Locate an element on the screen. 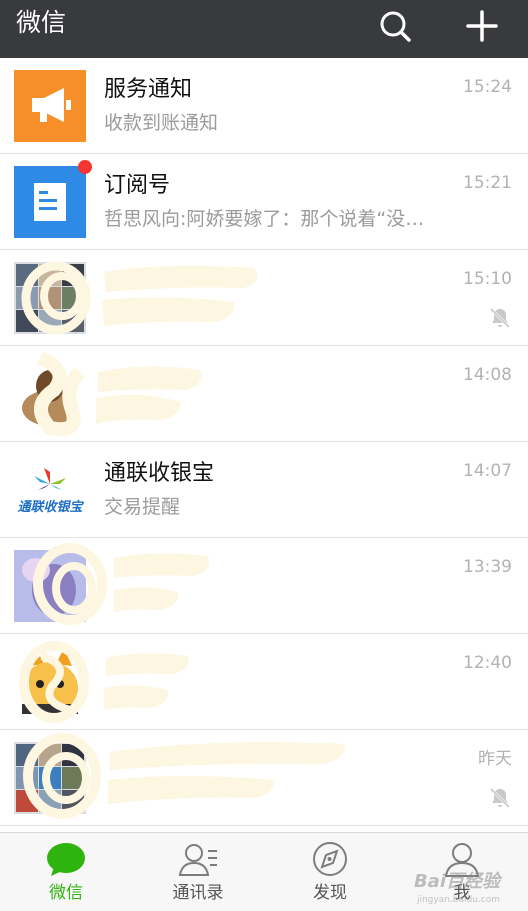 This screenshot has height=911, width=528. chat-time: 15:24 is located at coordinates (487, 87).